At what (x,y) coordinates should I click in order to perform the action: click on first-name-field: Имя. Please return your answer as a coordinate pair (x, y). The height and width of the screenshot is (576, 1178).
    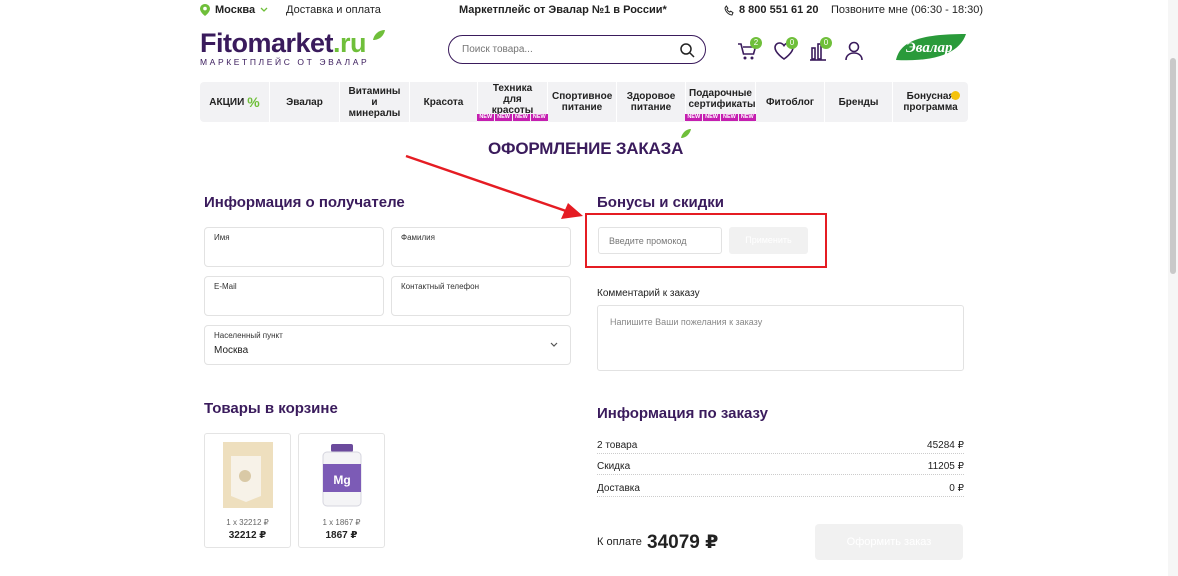
    Looking at the image, I should click on (294, 247).